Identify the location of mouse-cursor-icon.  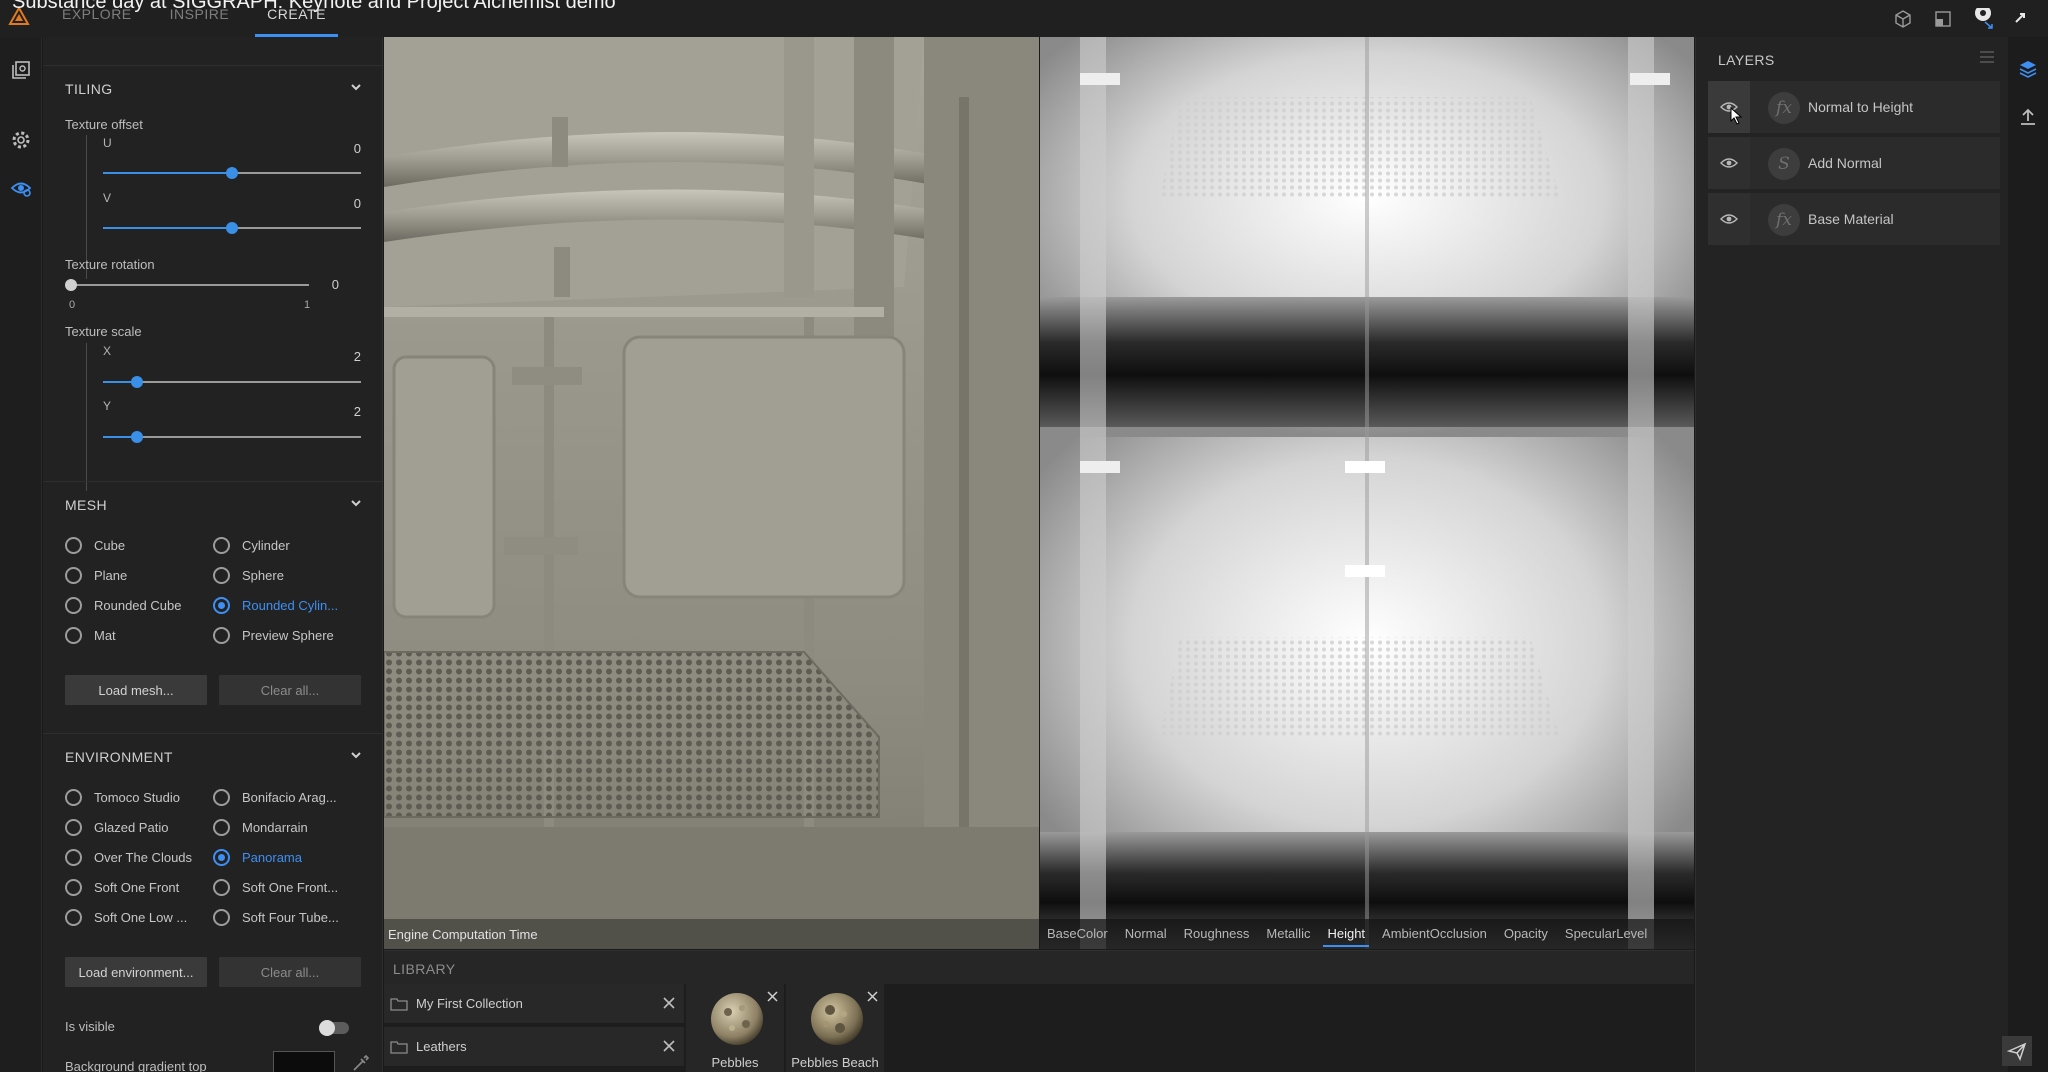
(1736, 116).